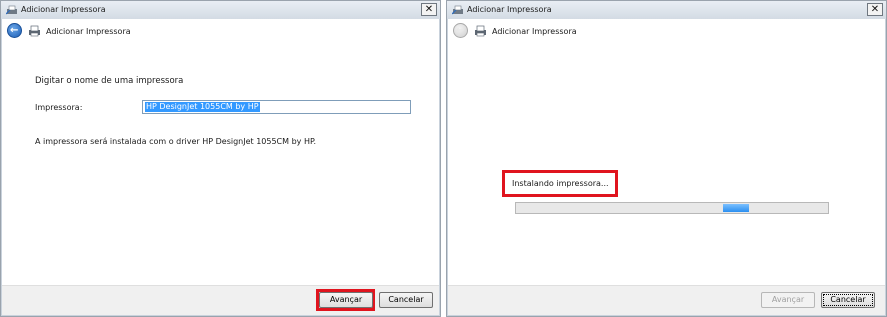 This screenshot has width=887, height=317. I want to click on printer-name-input: HP DesignJet 1055CM by HP, so click(276, 107).